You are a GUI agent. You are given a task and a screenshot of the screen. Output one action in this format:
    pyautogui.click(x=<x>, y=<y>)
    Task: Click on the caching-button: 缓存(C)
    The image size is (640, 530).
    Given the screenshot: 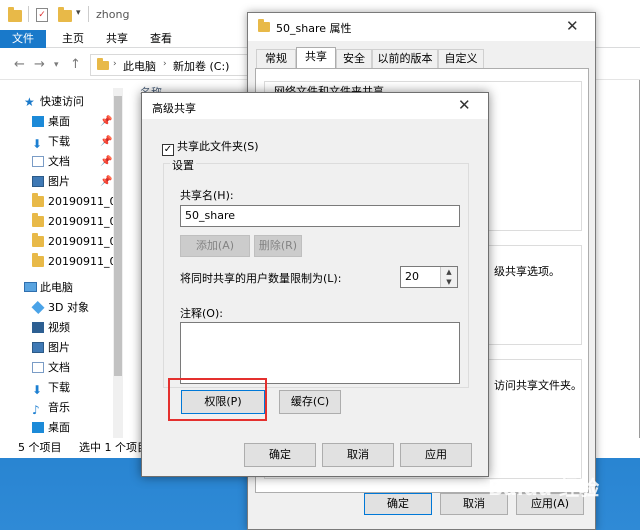 What is the action you would take?
    pyautogui.click(x=310, y=402)
    